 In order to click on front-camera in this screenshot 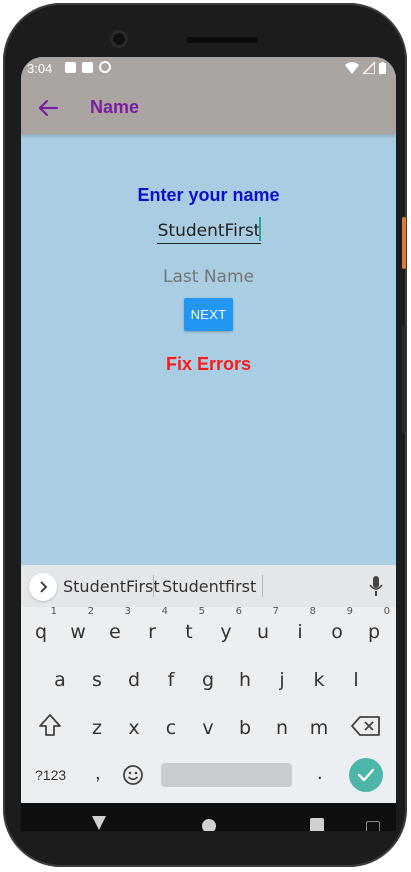, I will do `click(119, 39)`.